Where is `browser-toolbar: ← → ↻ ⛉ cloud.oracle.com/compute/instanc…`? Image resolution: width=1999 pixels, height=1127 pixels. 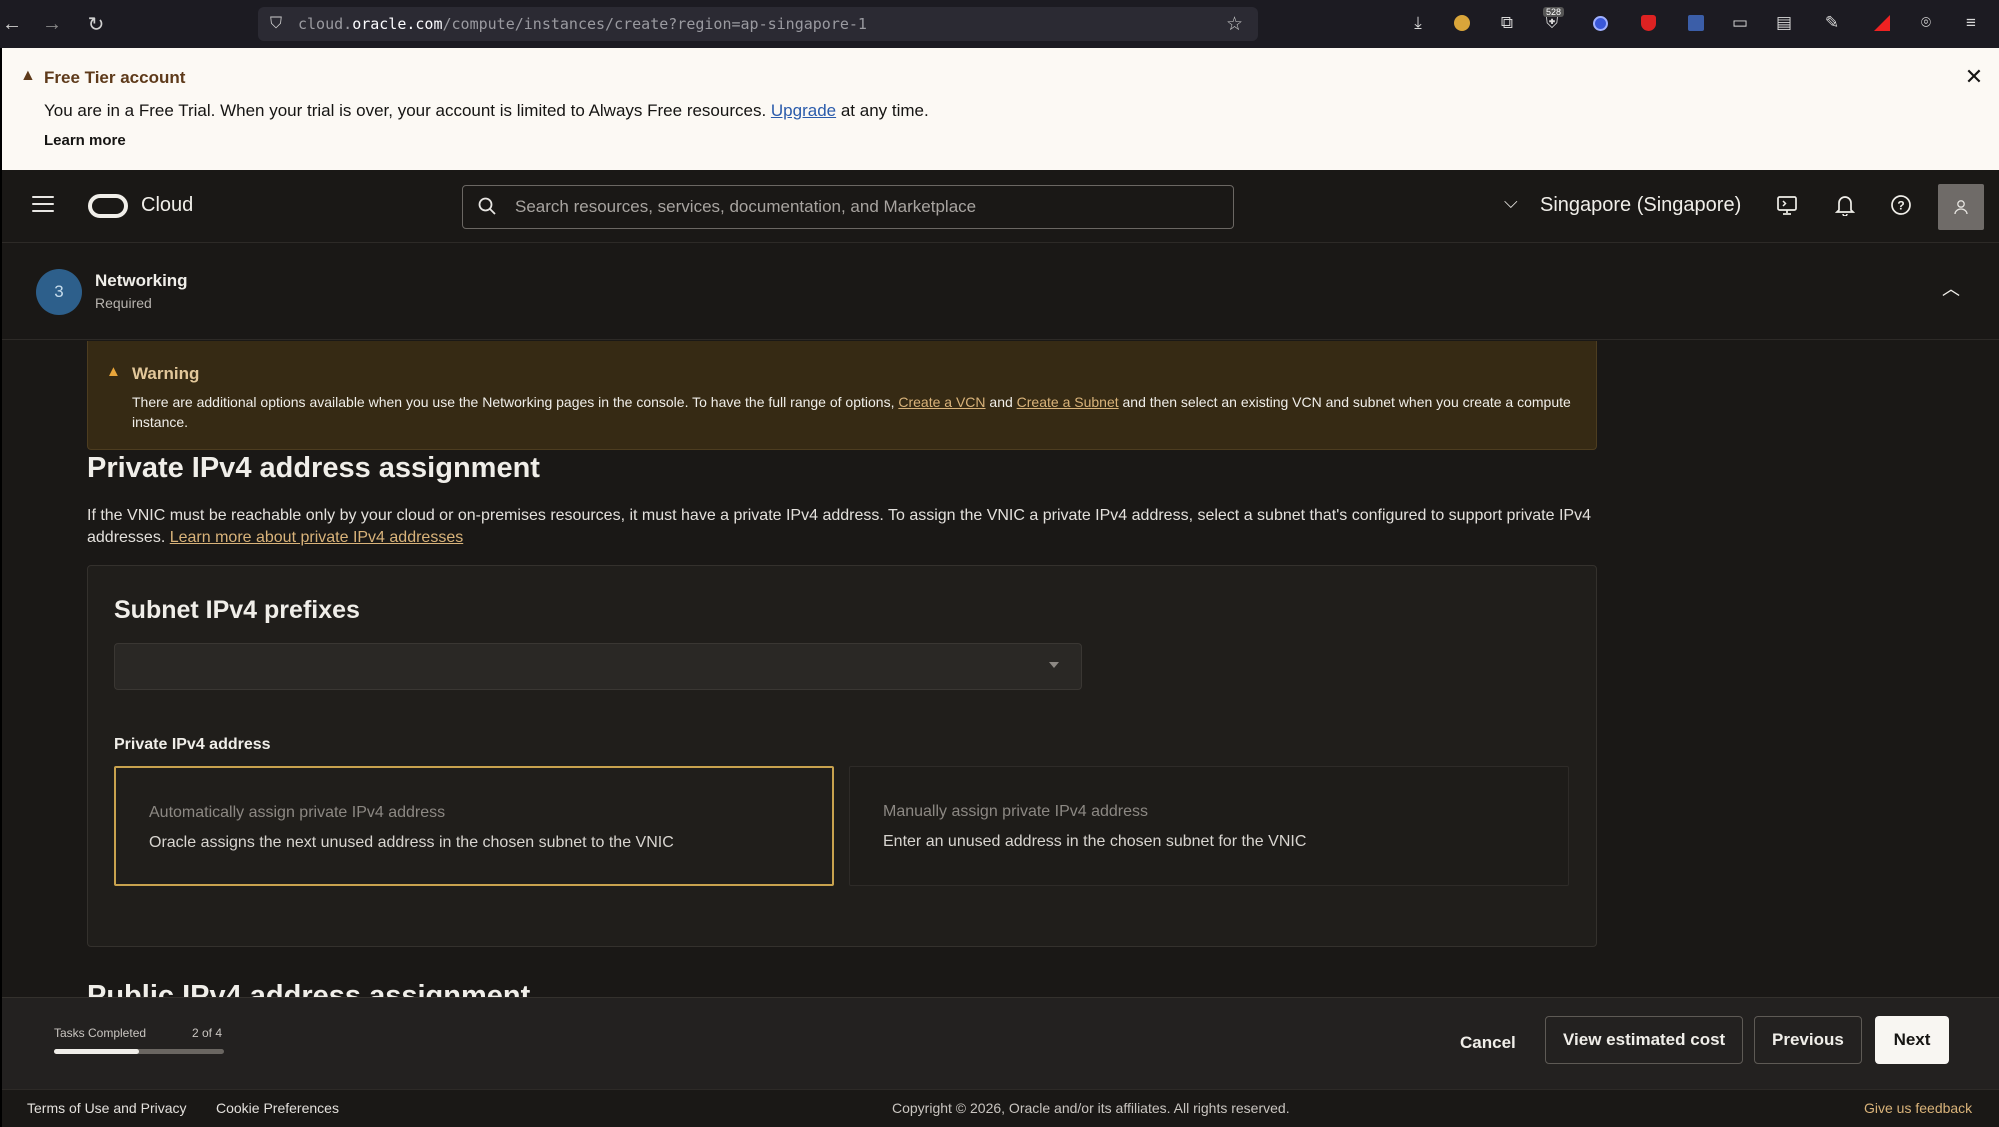
browser-toolbar: ← → ↻ ⛉ cloud.oracle.com/compute/instanc… is located at coordinates (999, 24).